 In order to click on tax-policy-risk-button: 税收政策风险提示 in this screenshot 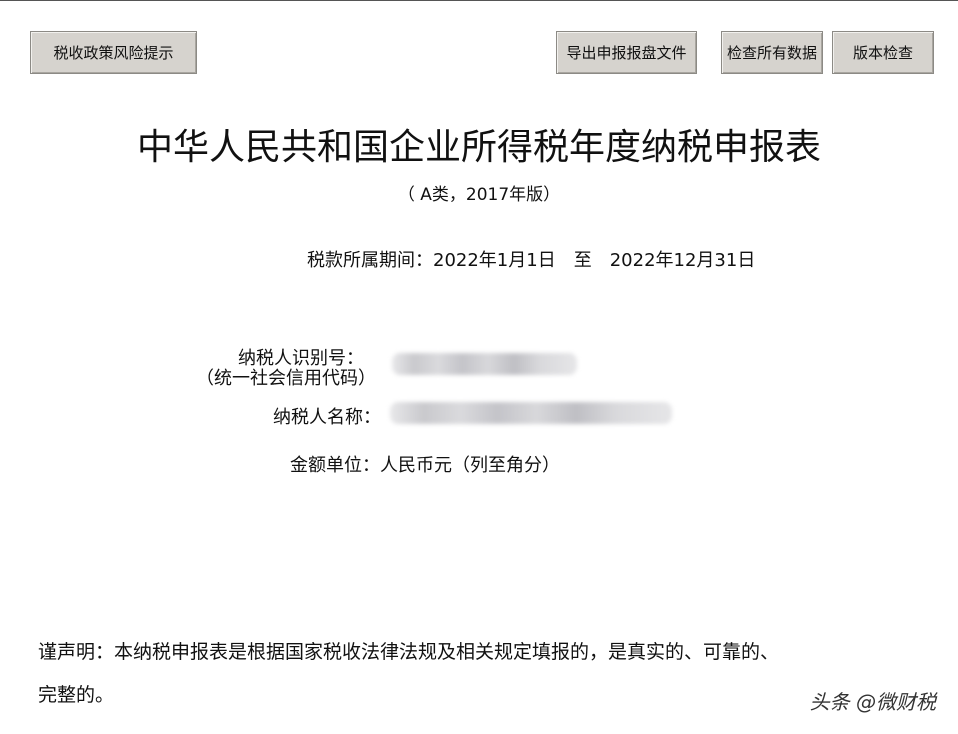, I will do `click(113, 52)`.